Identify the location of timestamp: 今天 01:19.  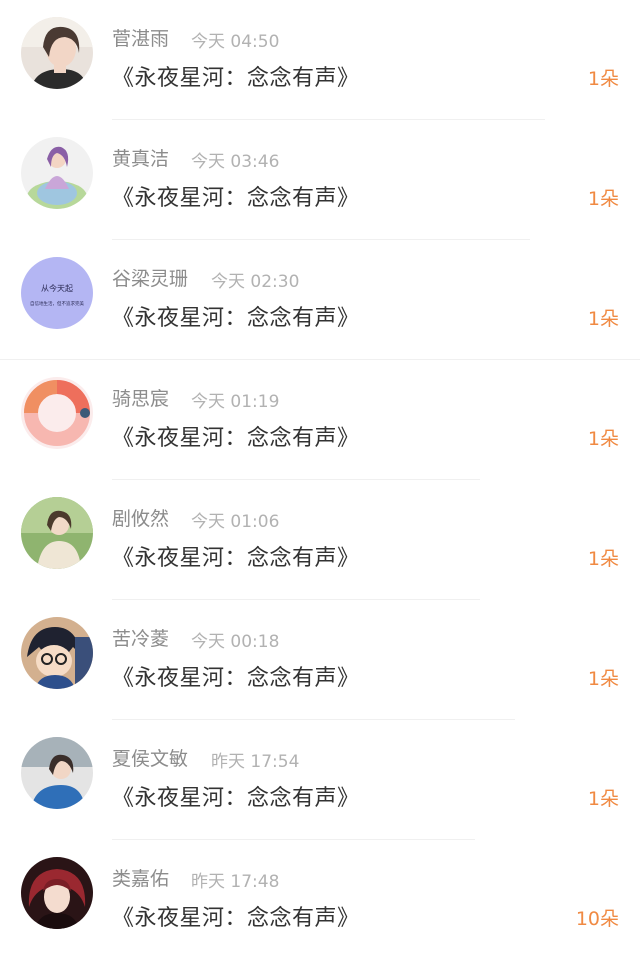
(235, 402).